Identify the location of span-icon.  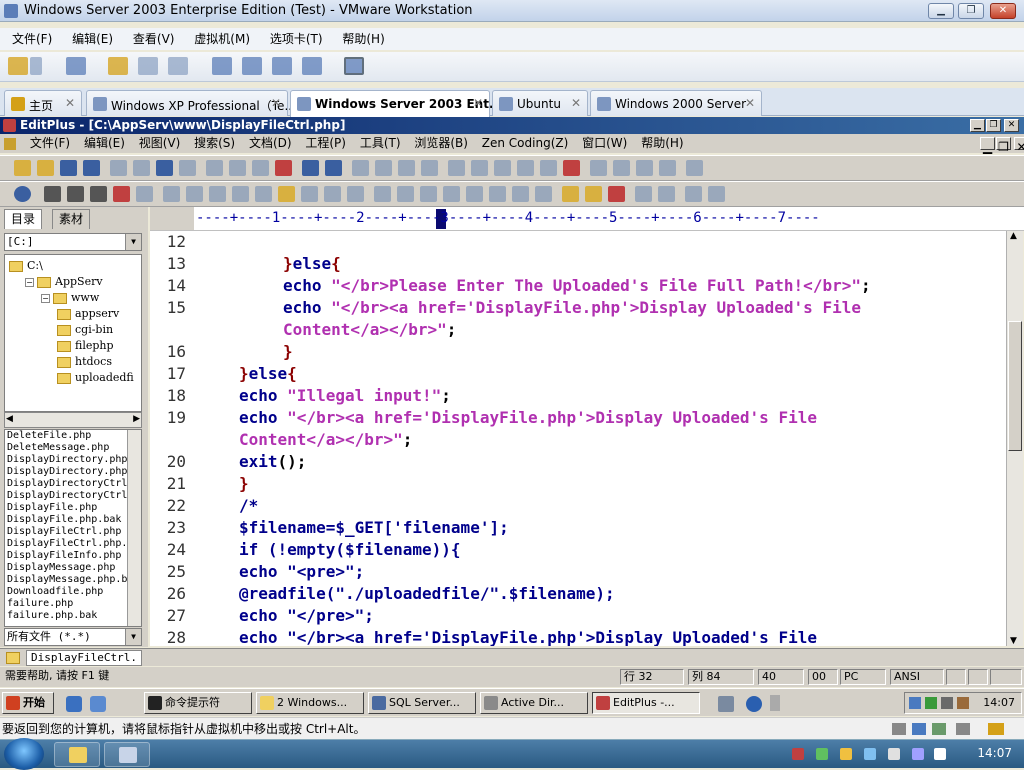
(543, 194).